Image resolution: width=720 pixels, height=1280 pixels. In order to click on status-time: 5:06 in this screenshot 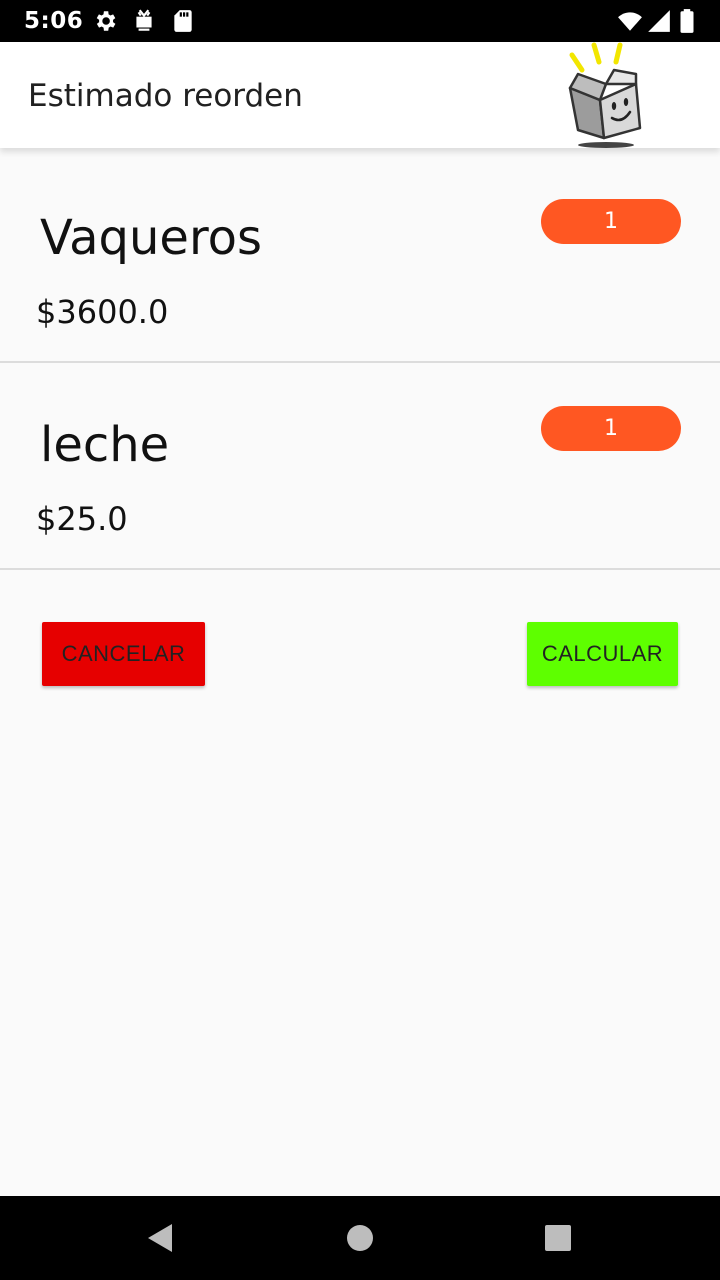, I will do `click(54, 21)`.